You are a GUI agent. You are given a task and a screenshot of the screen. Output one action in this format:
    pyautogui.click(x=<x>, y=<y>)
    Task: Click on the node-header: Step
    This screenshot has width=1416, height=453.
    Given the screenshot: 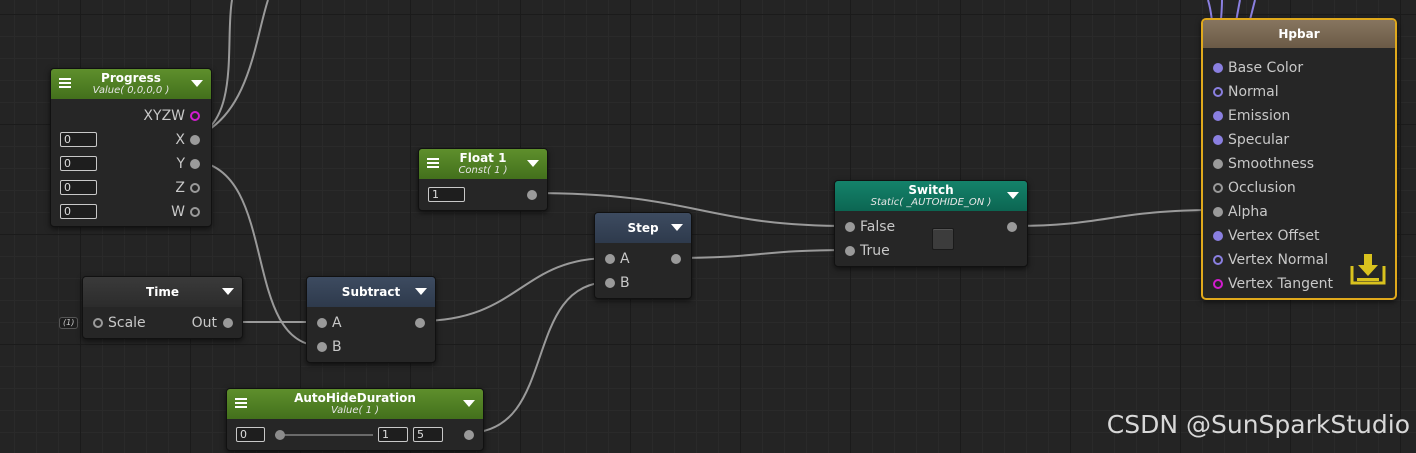 What is the action you would take?
    pyautogui.click(x=643, y=228)
    